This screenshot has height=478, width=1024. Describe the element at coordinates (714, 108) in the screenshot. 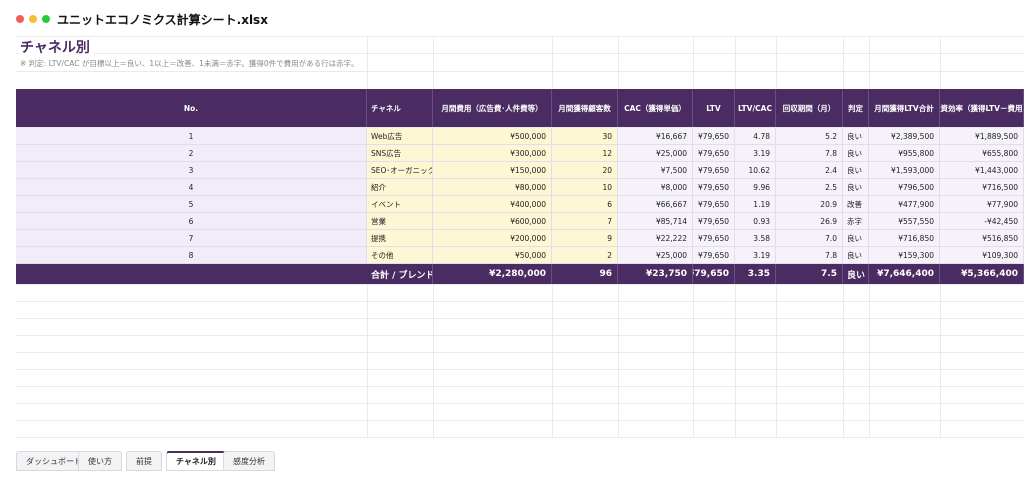

I see `column-header-ltv: LTV` at that location.